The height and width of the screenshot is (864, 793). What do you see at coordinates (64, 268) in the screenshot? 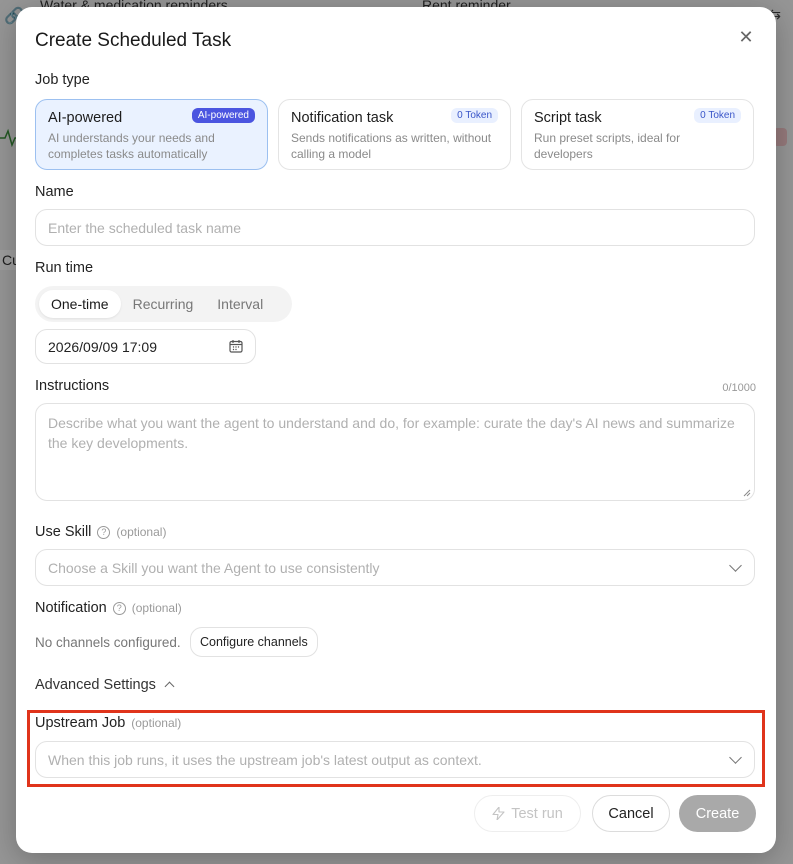
I see `run-time-label: Run time` at bounding box center [64, 268].